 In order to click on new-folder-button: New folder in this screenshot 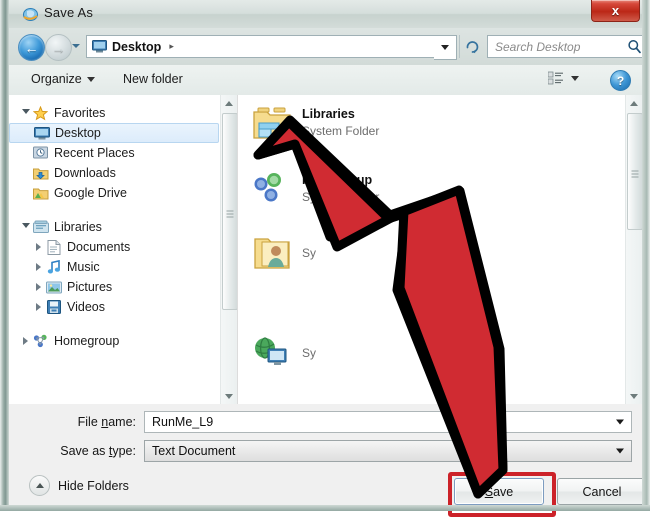, I will do `click(153, 79)`.